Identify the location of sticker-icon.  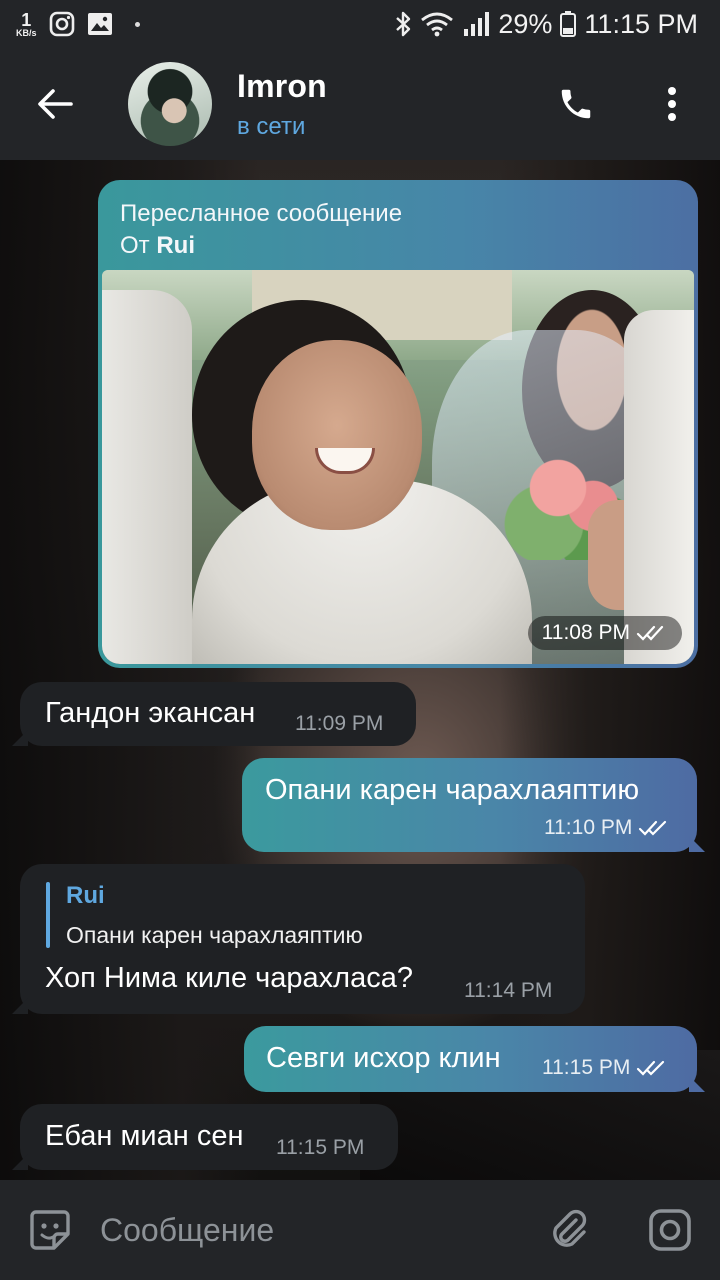
(50, 1230).